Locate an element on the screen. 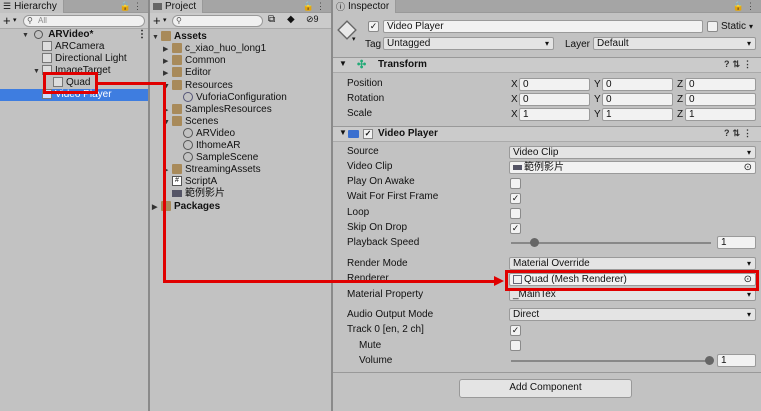 This screenshot has height=411, width=761. volume-slider-handle is located at coordinates (709, 360).